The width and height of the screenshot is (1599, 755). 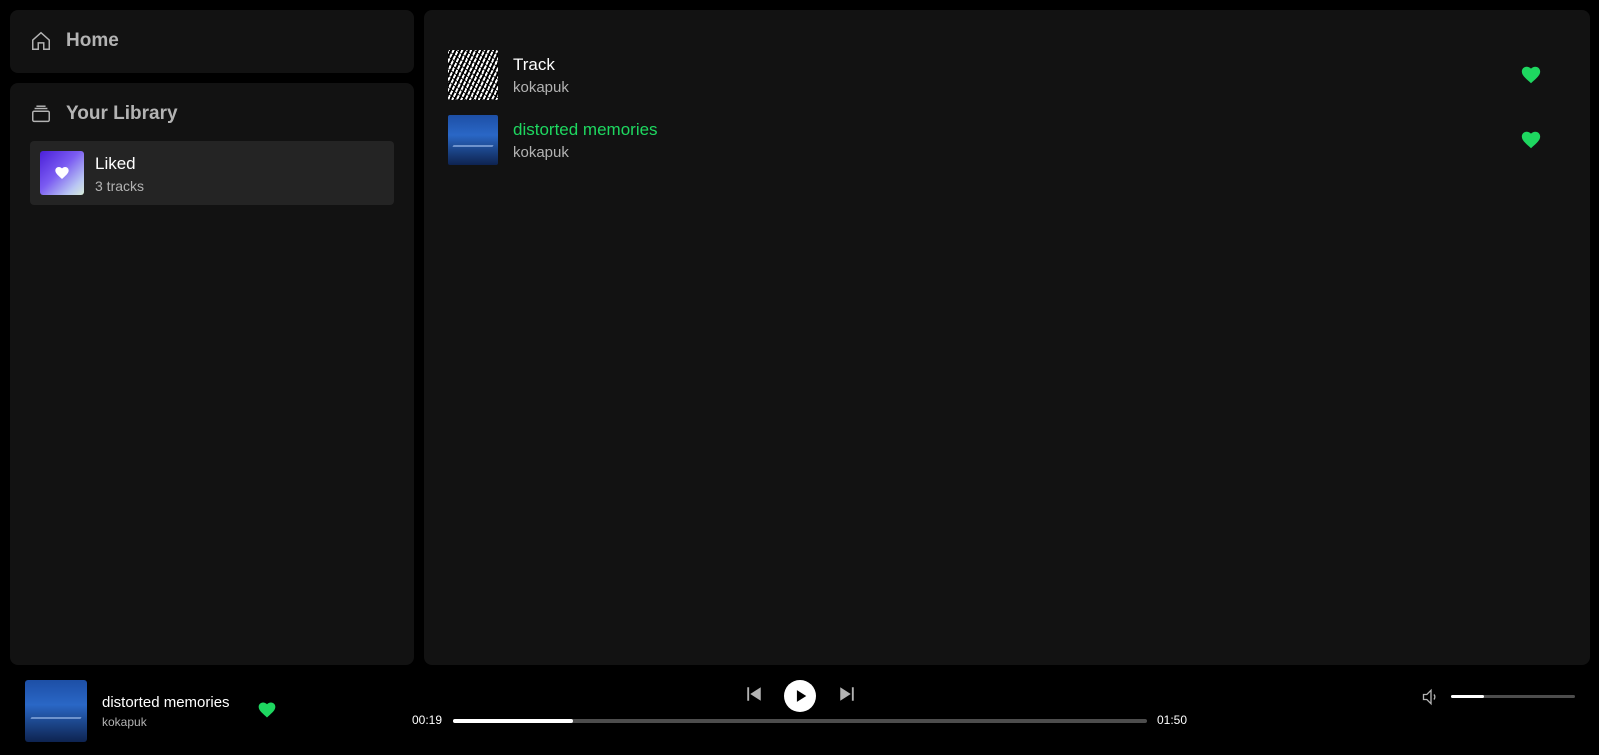 I want to click on now-playing-like-button, so click(x=267, y=710).